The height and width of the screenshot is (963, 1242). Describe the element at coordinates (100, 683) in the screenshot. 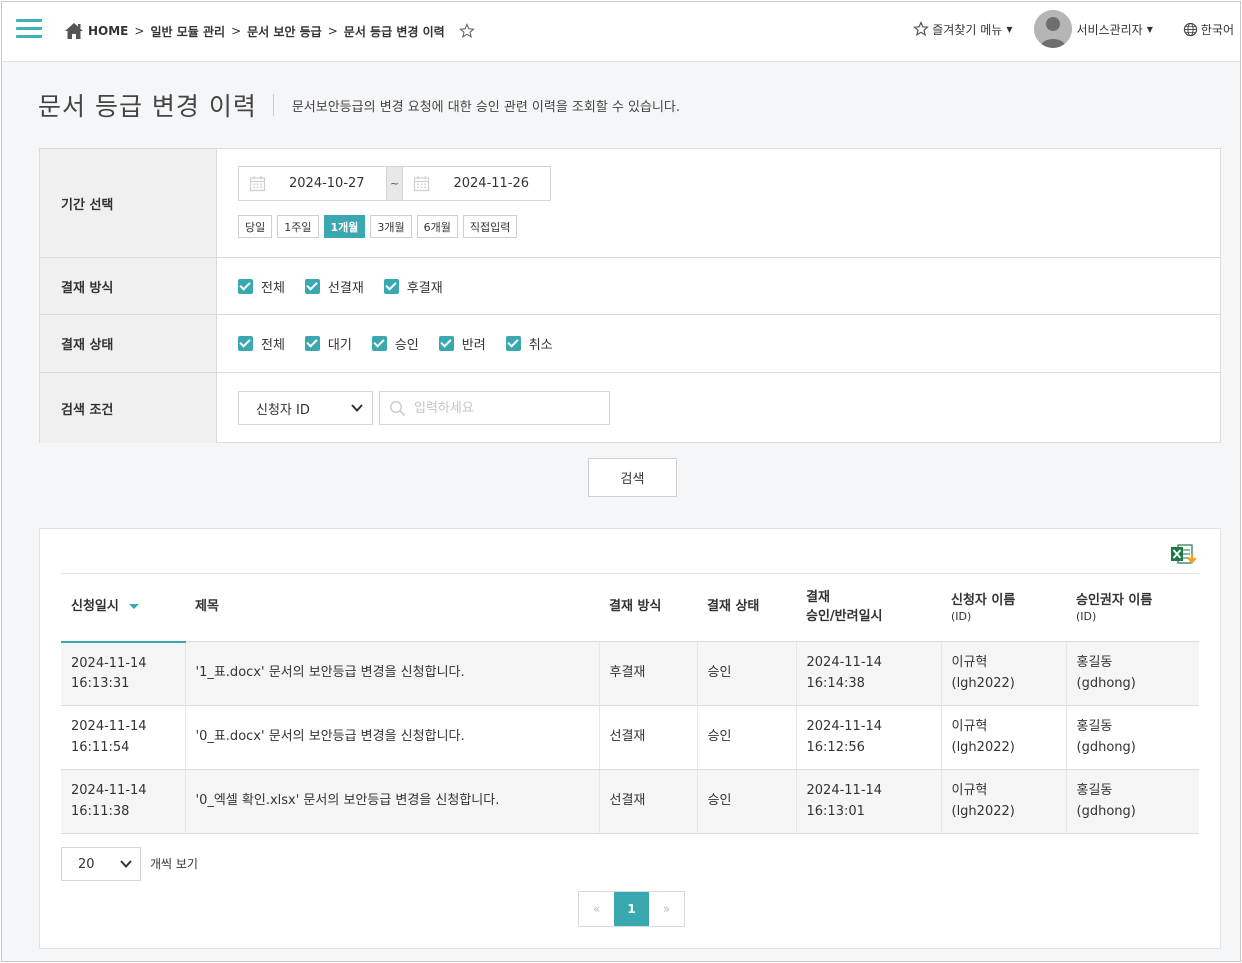

I see `cell-time-value: 16:13:31` at that location.